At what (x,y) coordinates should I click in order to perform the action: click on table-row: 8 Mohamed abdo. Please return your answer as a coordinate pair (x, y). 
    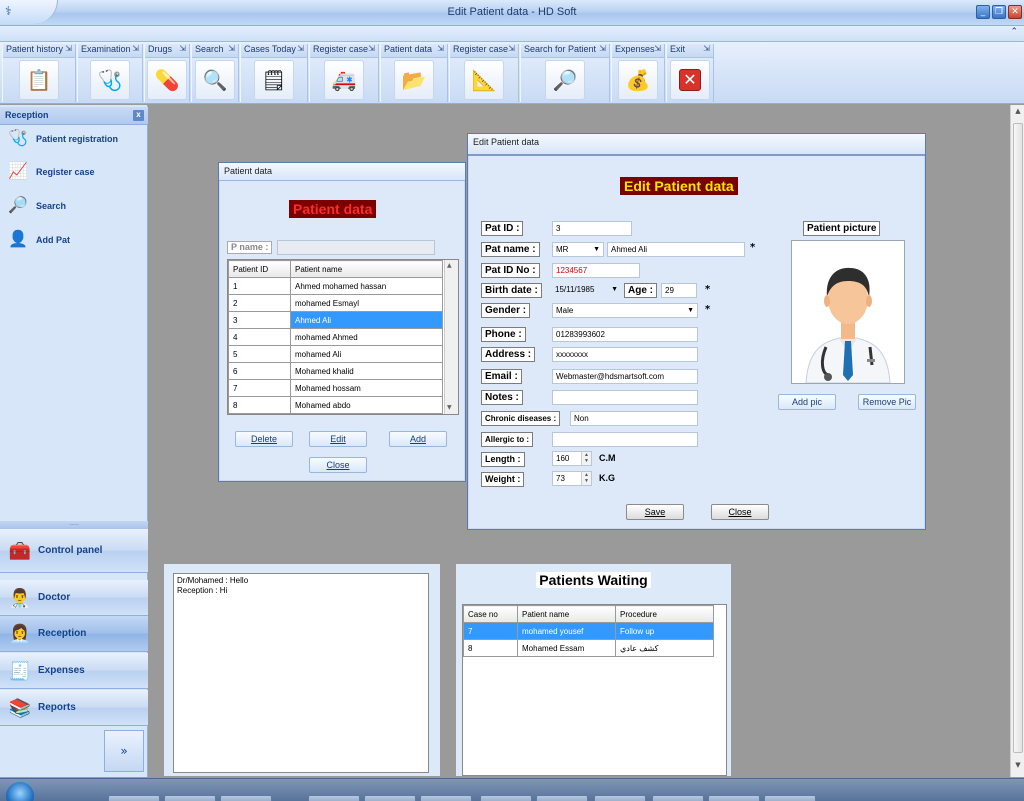
    Looking at the image, I should click on (335, 405).